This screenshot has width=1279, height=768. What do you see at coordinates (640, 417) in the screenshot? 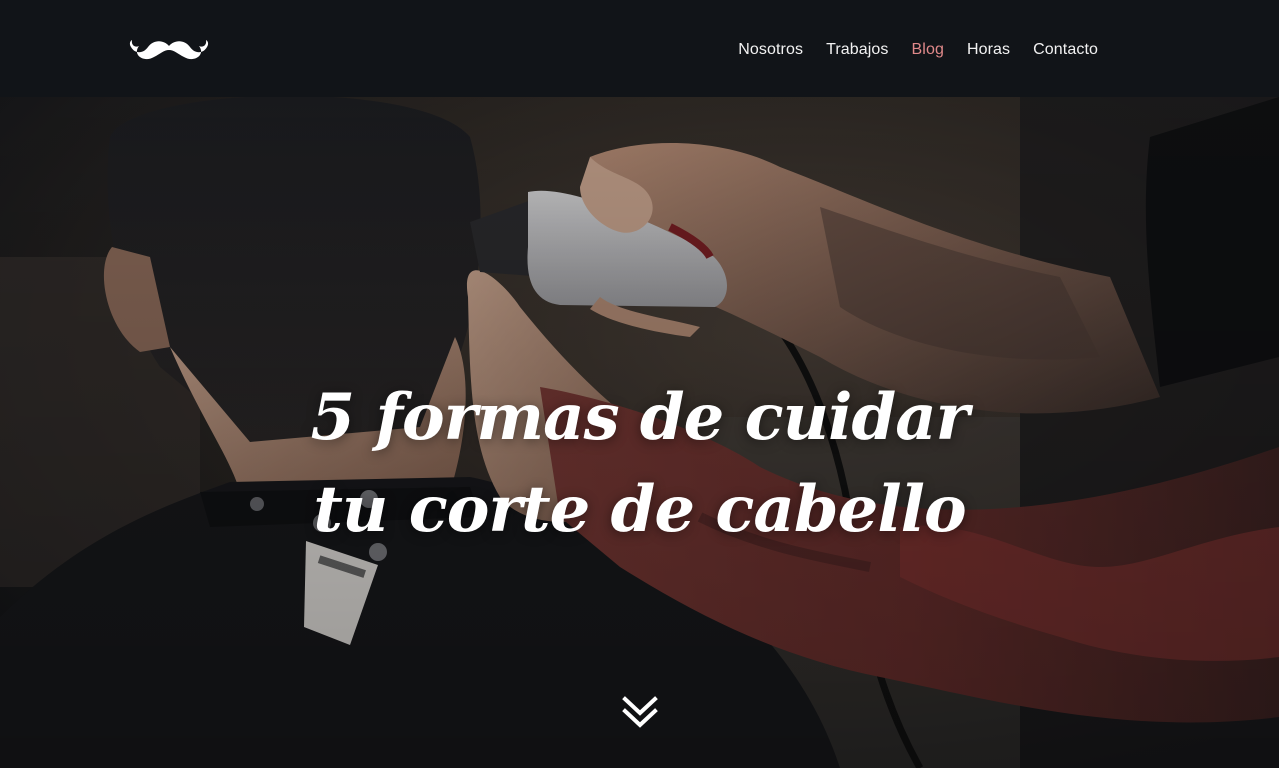
I see `hero-title-line-1: 5 formas de cuidar` at bounding box center [640, 417].